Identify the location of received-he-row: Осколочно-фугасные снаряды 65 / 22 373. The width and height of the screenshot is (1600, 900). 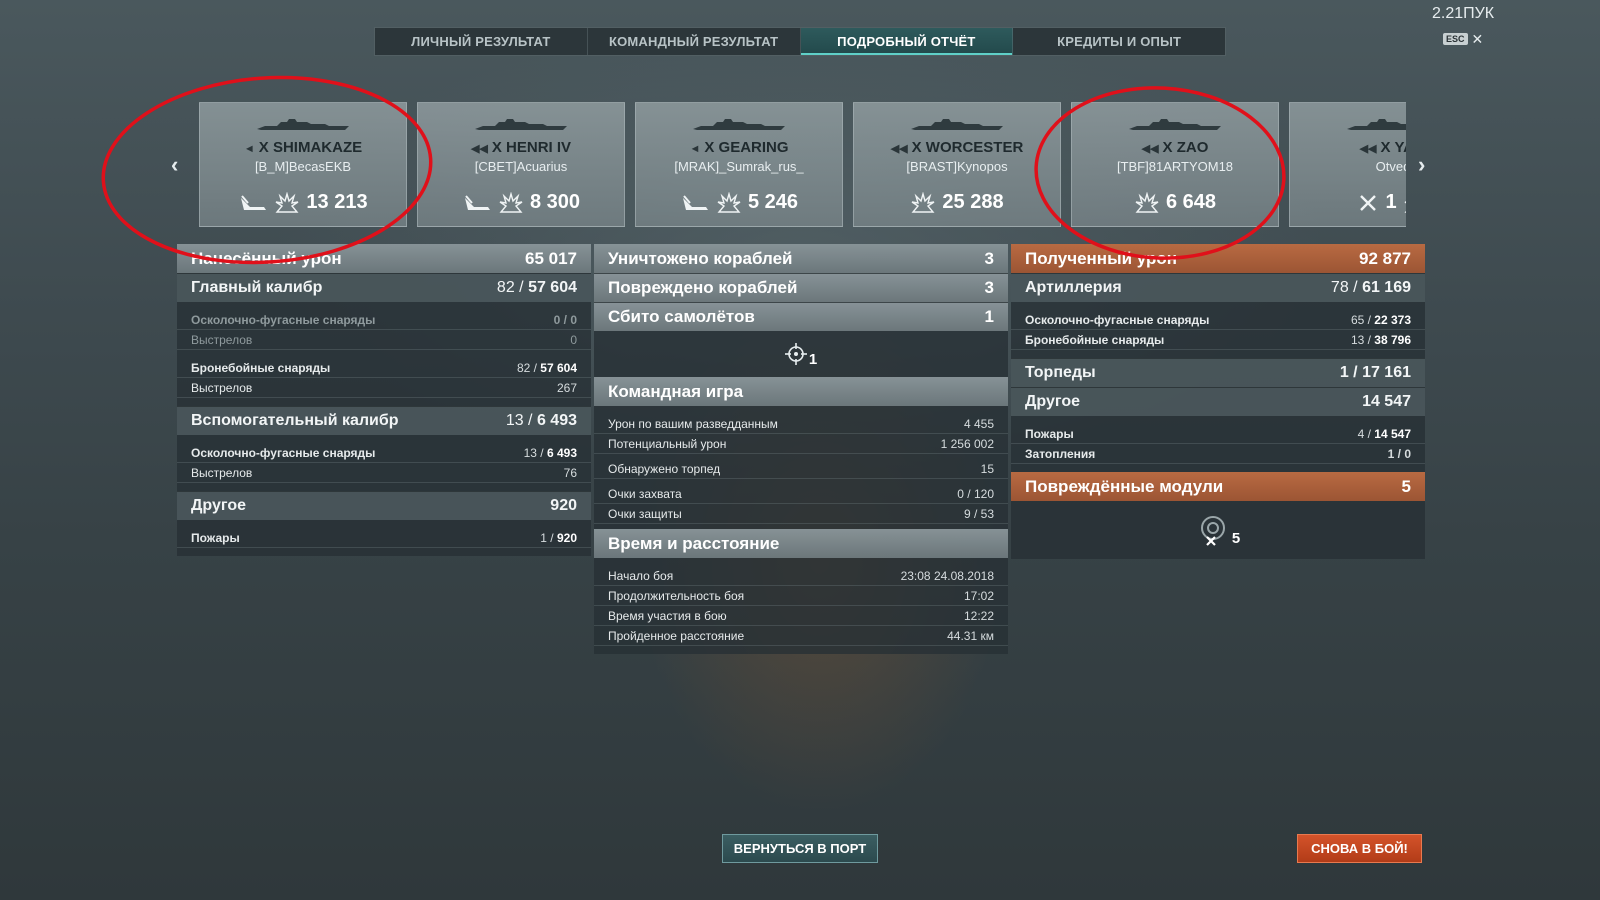
(1218, 320).